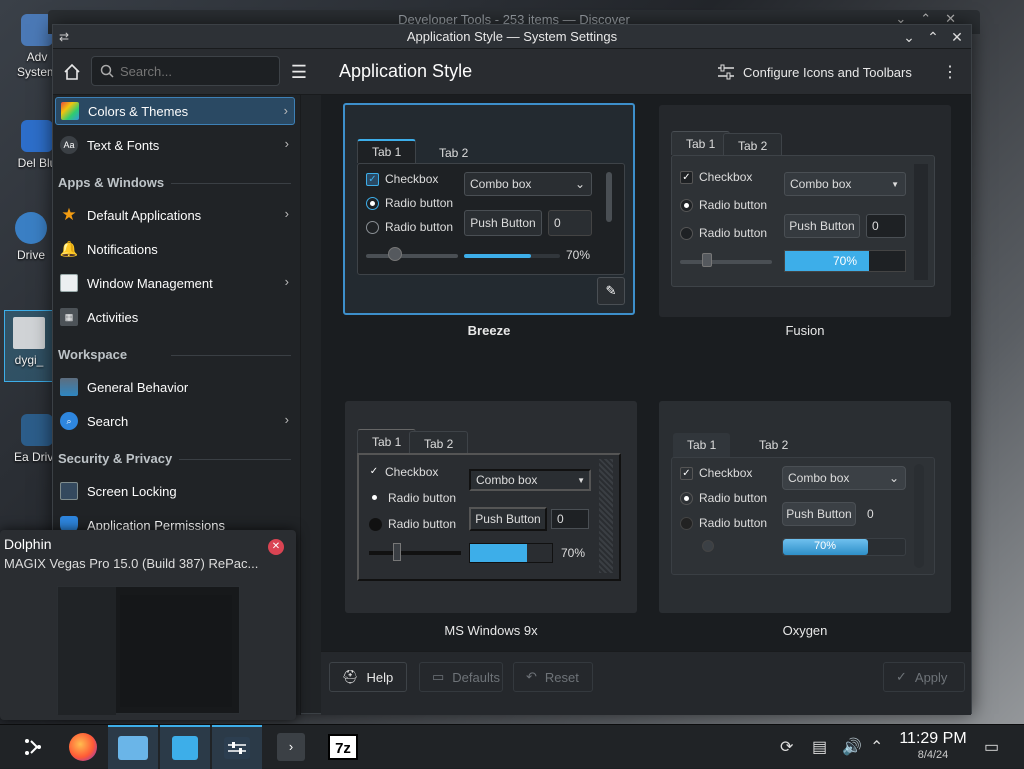 This screenshot has width=1024, height=769. Describe the element at coordinates (957, 37) in the screenshot. I see `close-button: ✕` at that location.